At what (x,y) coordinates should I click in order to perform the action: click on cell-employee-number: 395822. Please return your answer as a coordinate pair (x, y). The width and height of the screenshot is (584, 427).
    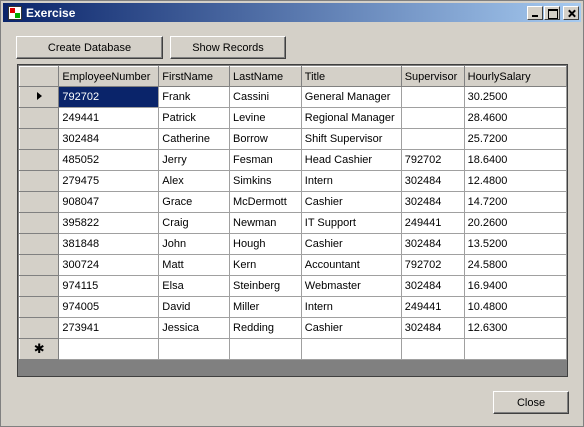
    Looking at the image, I should click on (109, 223).